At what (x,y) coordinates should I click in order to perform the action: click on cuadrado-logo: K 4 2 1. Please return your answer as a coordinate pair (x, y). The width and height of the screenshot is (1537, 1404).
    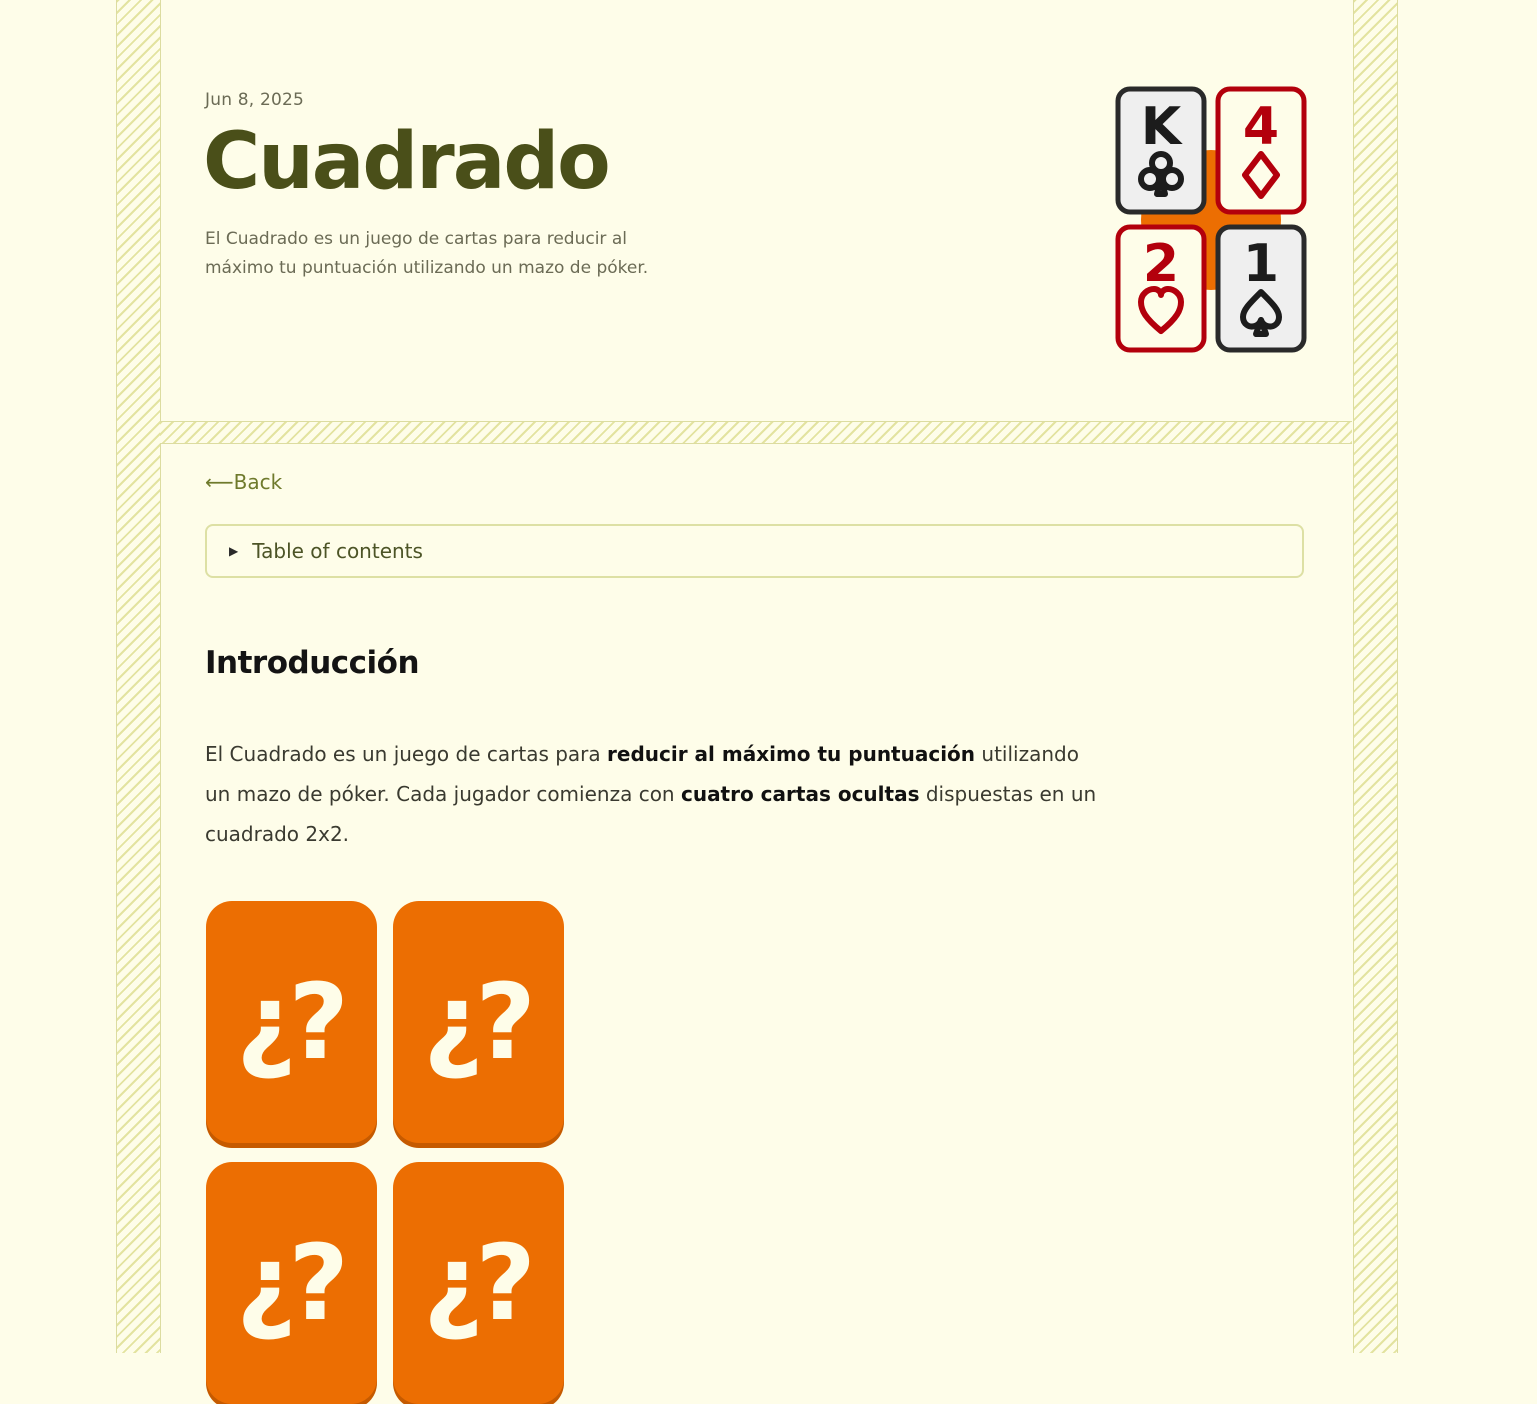
    Looking at the image, I should click on (1211, 219).